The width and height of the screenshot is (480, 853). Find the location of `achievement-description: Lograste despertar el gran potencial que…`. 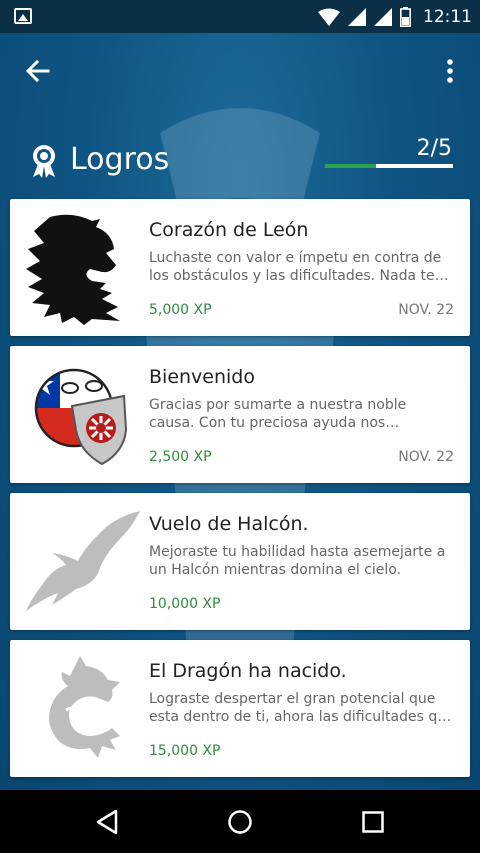

achievement-description: Lograste despertar el gran potencial que… is located at coordinates (301, 708).